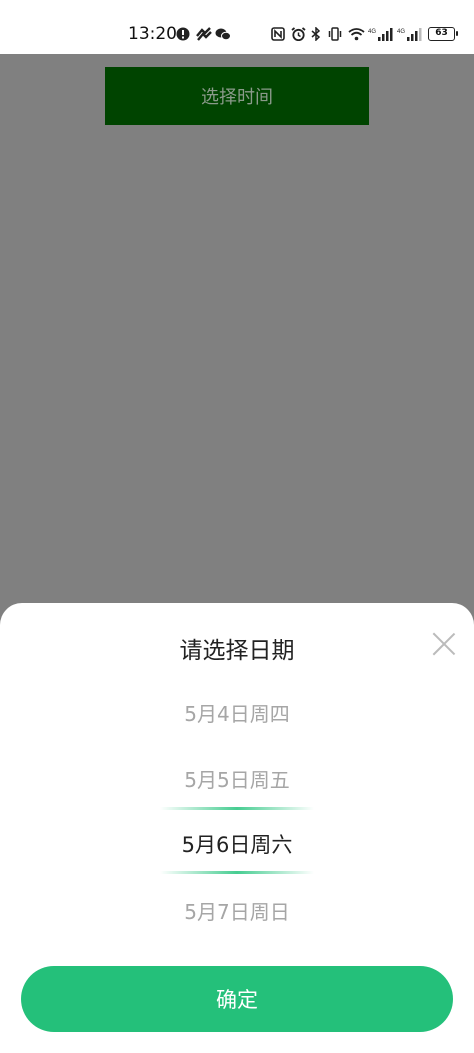 The width and height of the screenshot is (474, 1053). What do you see at coordinates (278, 34) in the screenshot?
I see `nfc-icon` at bounding box center [278, 34].